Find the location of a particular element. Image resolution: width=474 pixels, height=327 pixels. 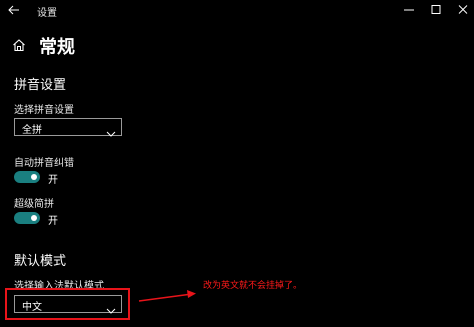

back-arrow-icon is located at coordinates (14, 10).